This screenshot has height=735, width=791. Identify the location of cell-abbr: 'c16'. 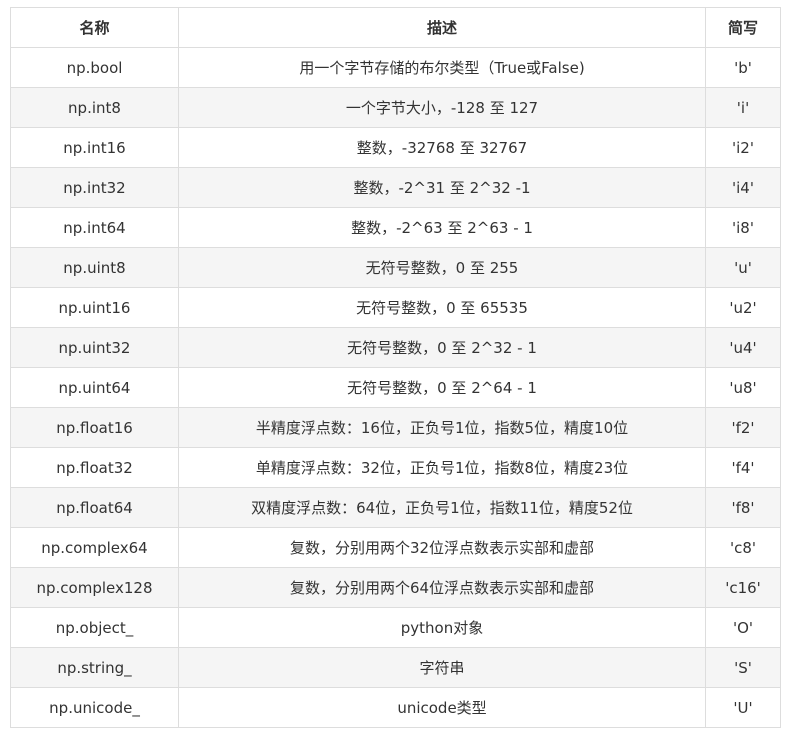
(743, 587).